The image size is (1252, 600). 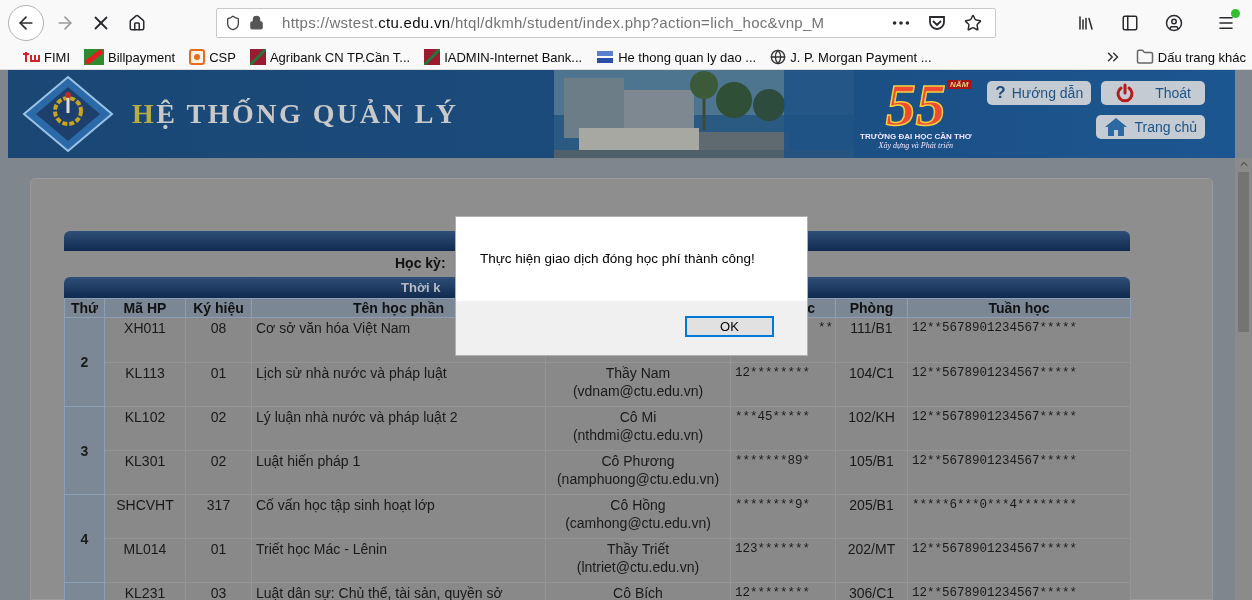 What do you see at coordinates (256, 22) in the screenshot?
I see `lock-icon` at bounding box center [256, 22].